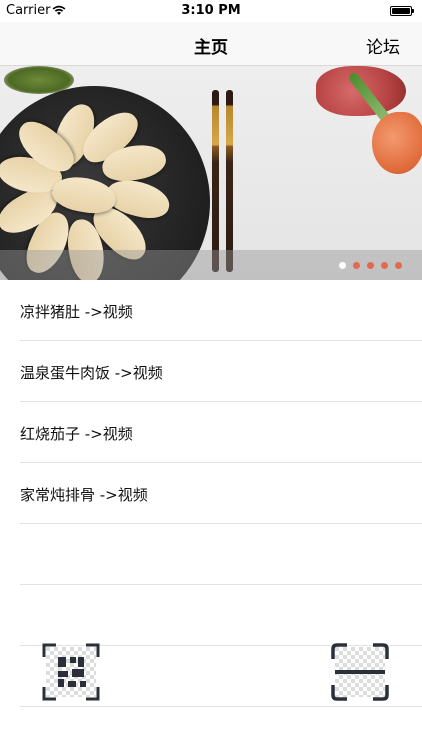  What do you see at coordinates (91, 373) in the screenshot?
I see `list-item-label: 温泉蛋牛肉饭 ->视频` at bounding box center [91, 373].